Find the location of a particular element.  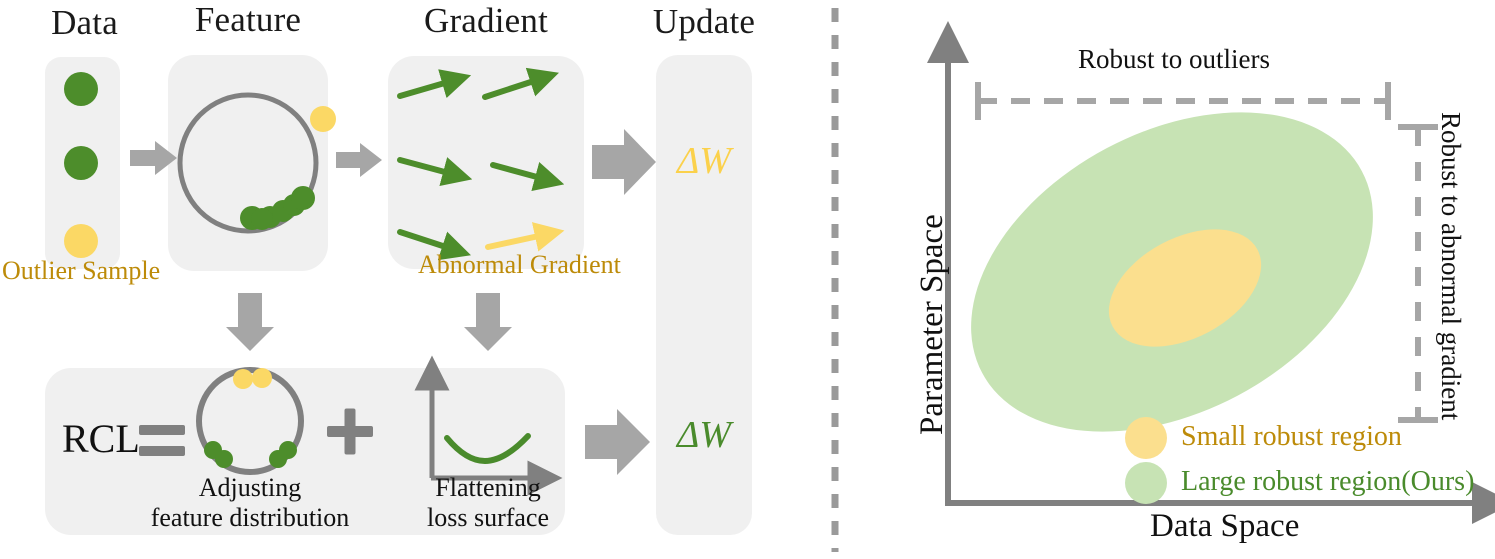

x-axis-label: Data Space is located at coordinates (1225, 526).